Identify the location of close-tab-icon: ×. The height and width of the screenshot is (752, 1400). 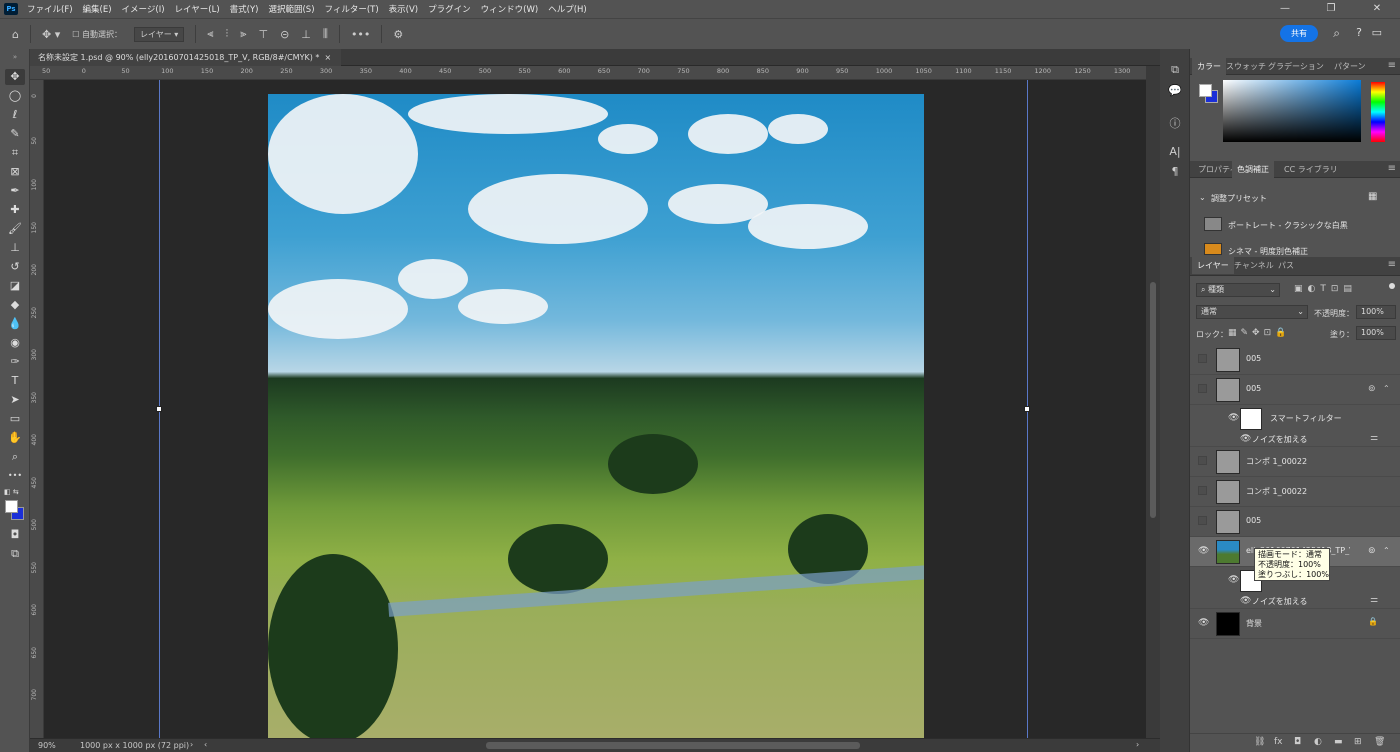
(327, 57).